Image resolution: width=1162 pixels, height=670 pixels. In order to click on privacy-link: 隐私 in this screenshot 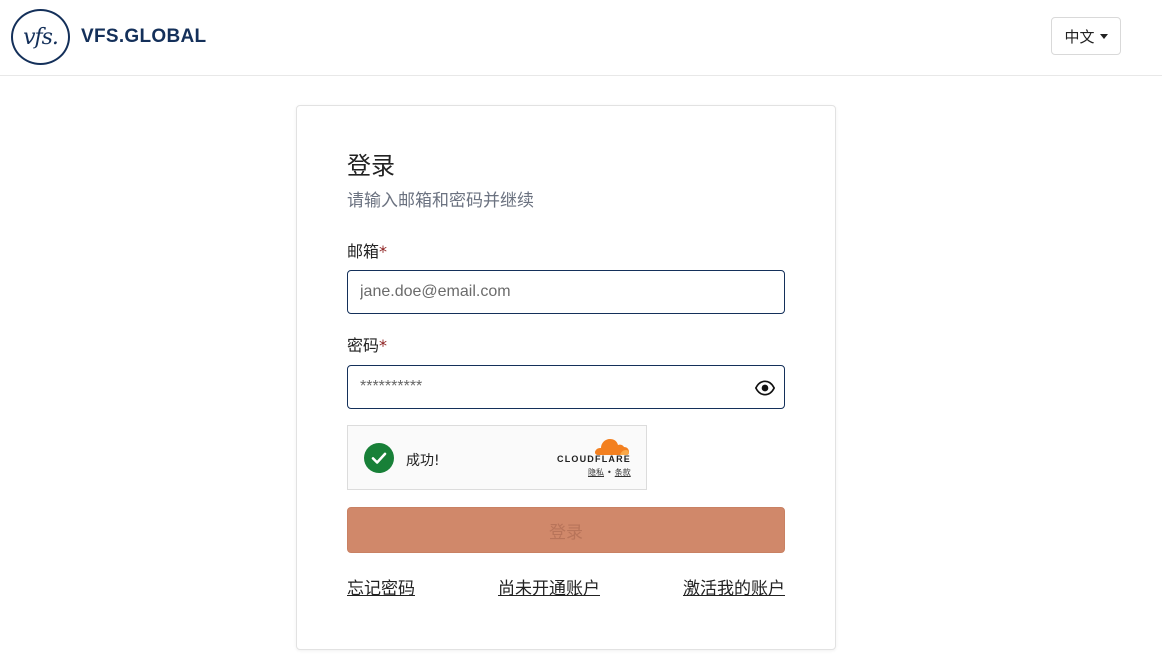, I will do `click(596, 472)`.